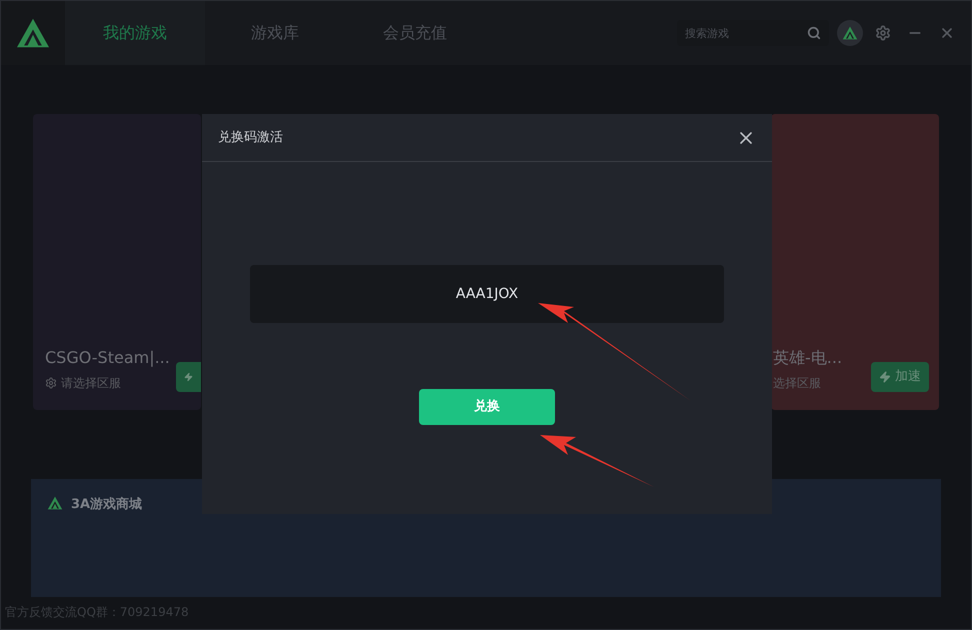  Describe the element at coordinates (855, 262) in the screenshot. I see `game-card: 英雄-电... 选择区服 加速` at that location.